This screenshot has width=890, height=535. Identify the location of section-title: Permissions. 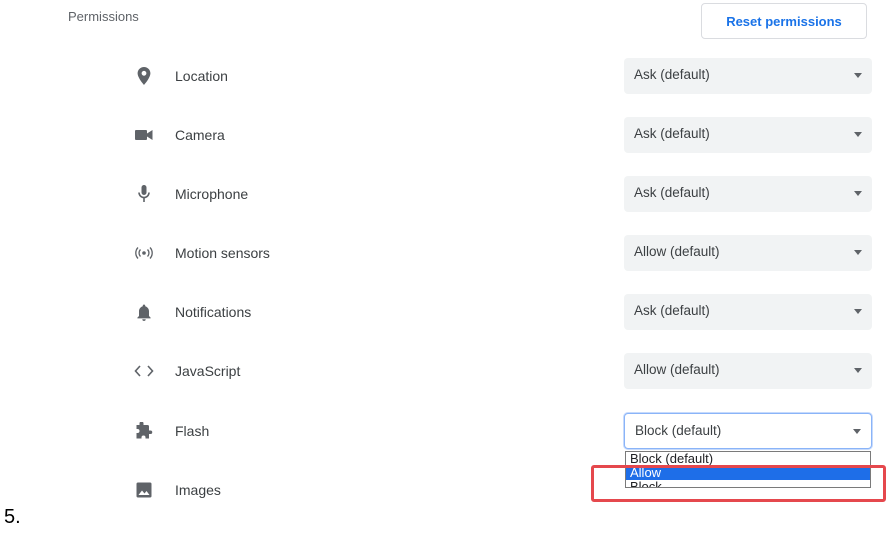
(103, 16).